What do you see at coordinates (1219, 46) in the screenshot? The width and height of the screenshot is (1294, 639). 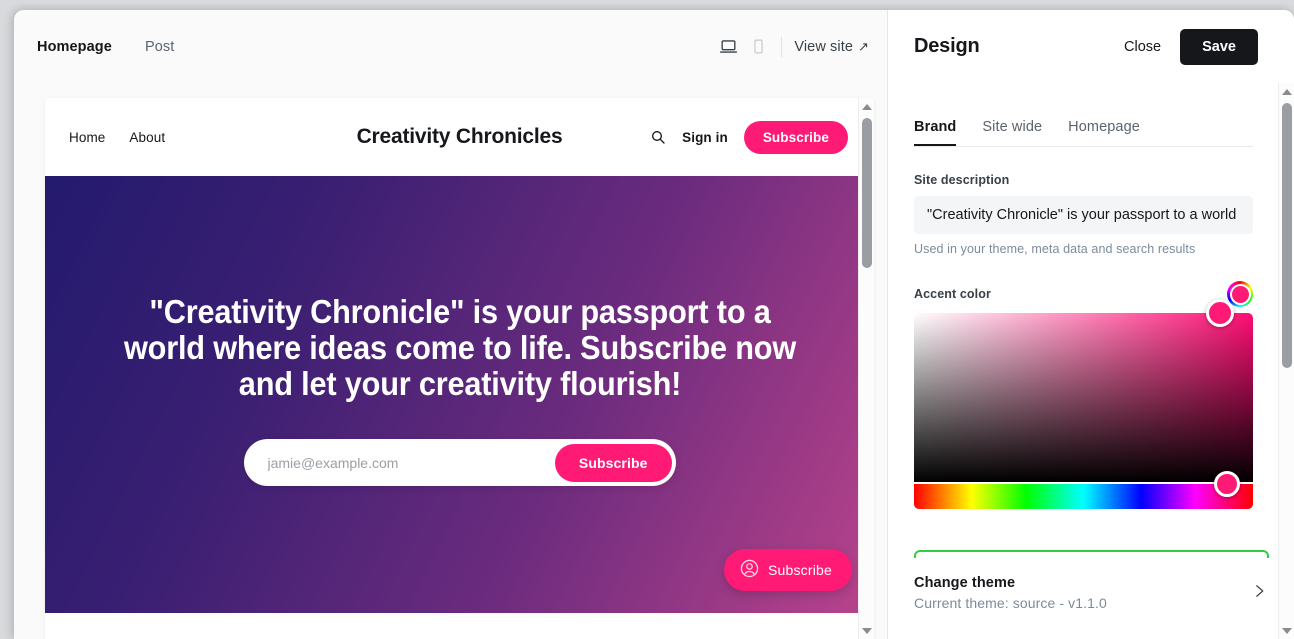 I see `save-button: Save` at bounding box center [1219, 46].